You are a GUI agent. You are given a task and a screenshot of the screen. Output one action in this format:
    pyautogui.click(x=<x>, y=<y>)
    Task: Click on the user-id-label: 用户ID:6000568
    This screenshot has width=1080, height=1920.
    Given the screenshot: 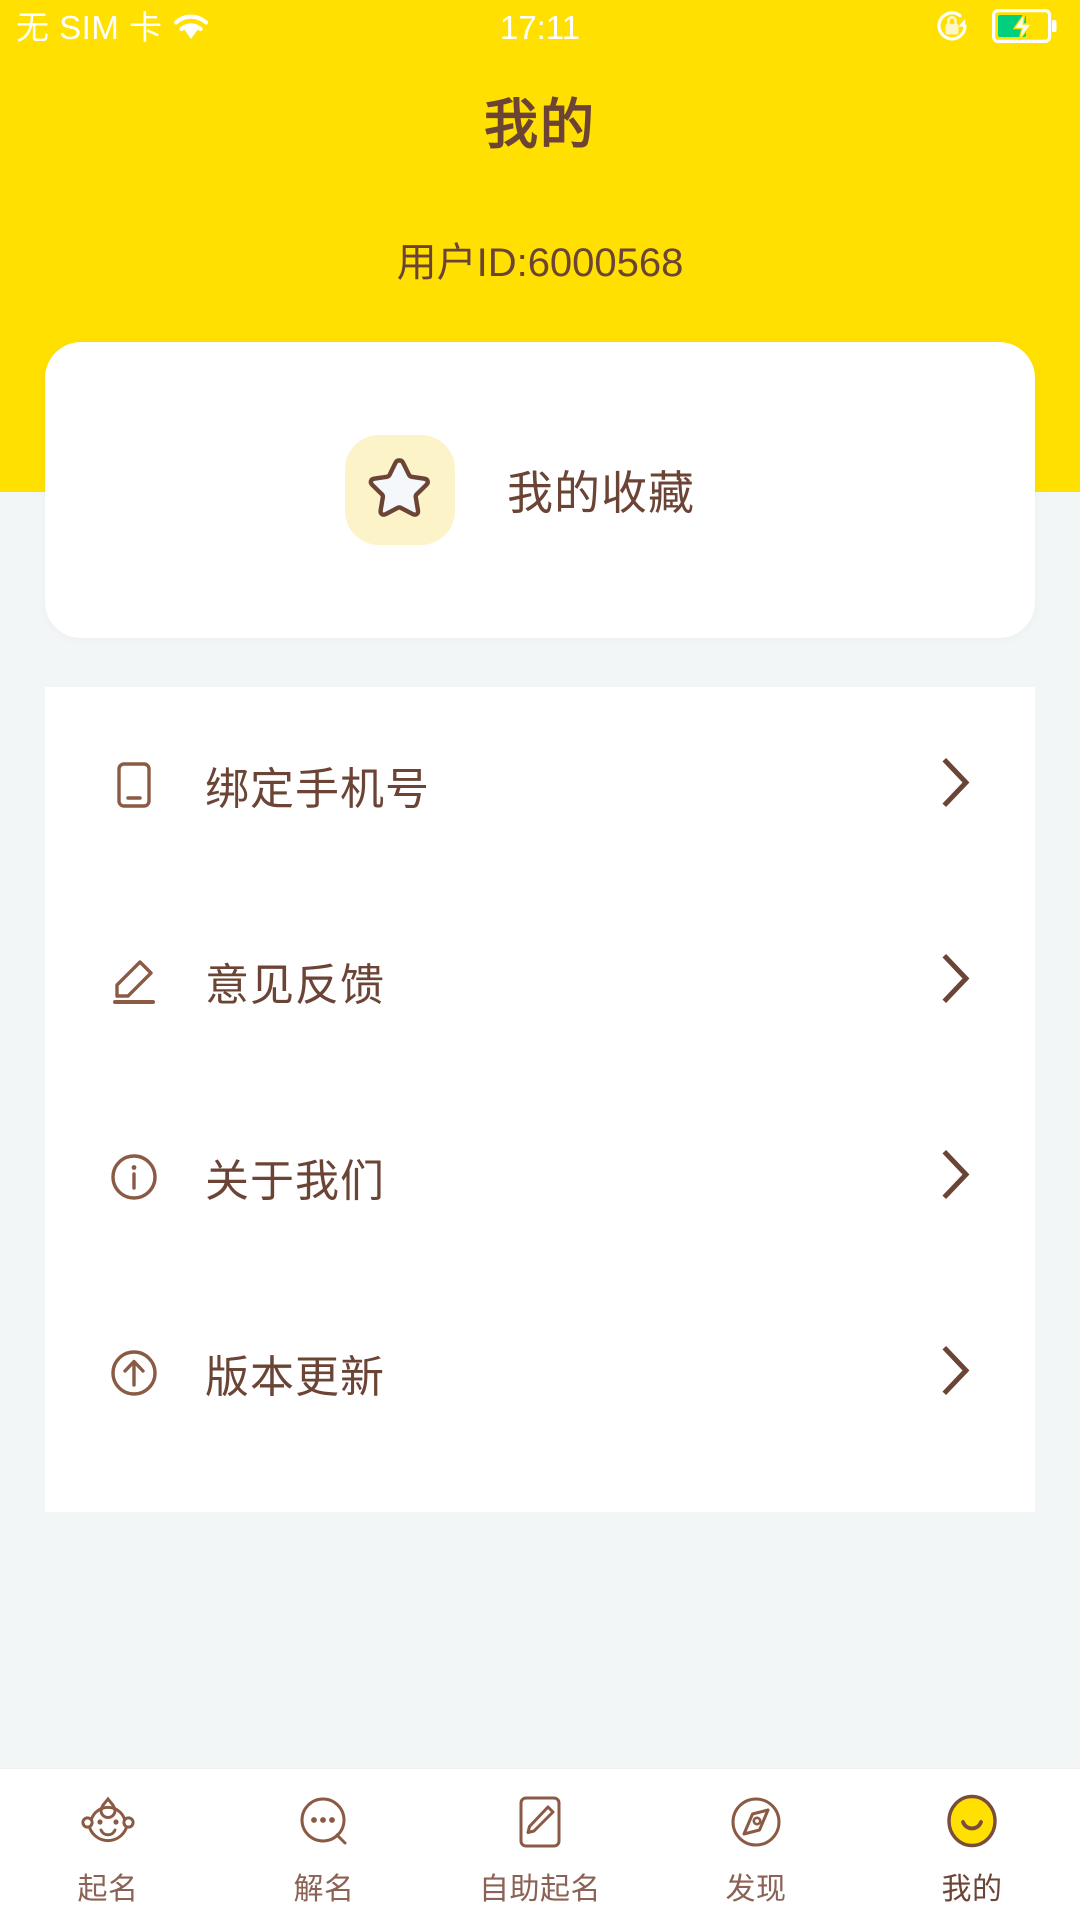 What is the action you would take?
    pyautogui.click(x=540, y=263)
    